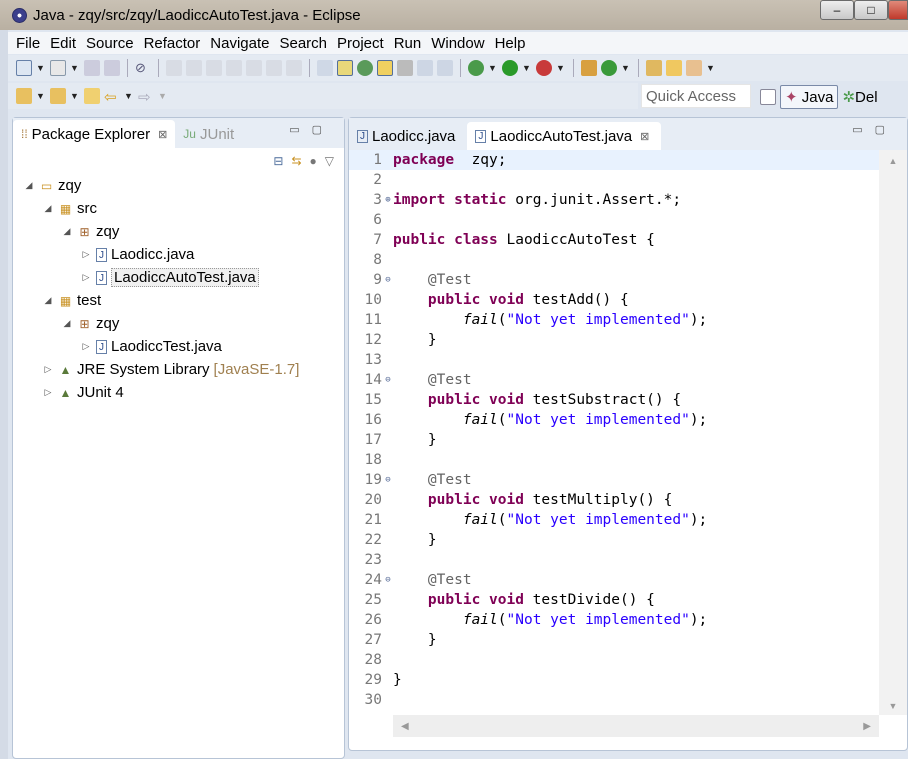 The height and width of the screenshot is (759, 908). What do you see at coordinates (408, 136) in the screenshot?
I see `editor-tab: J Laodicc.java` at bounding box center [408, 136].